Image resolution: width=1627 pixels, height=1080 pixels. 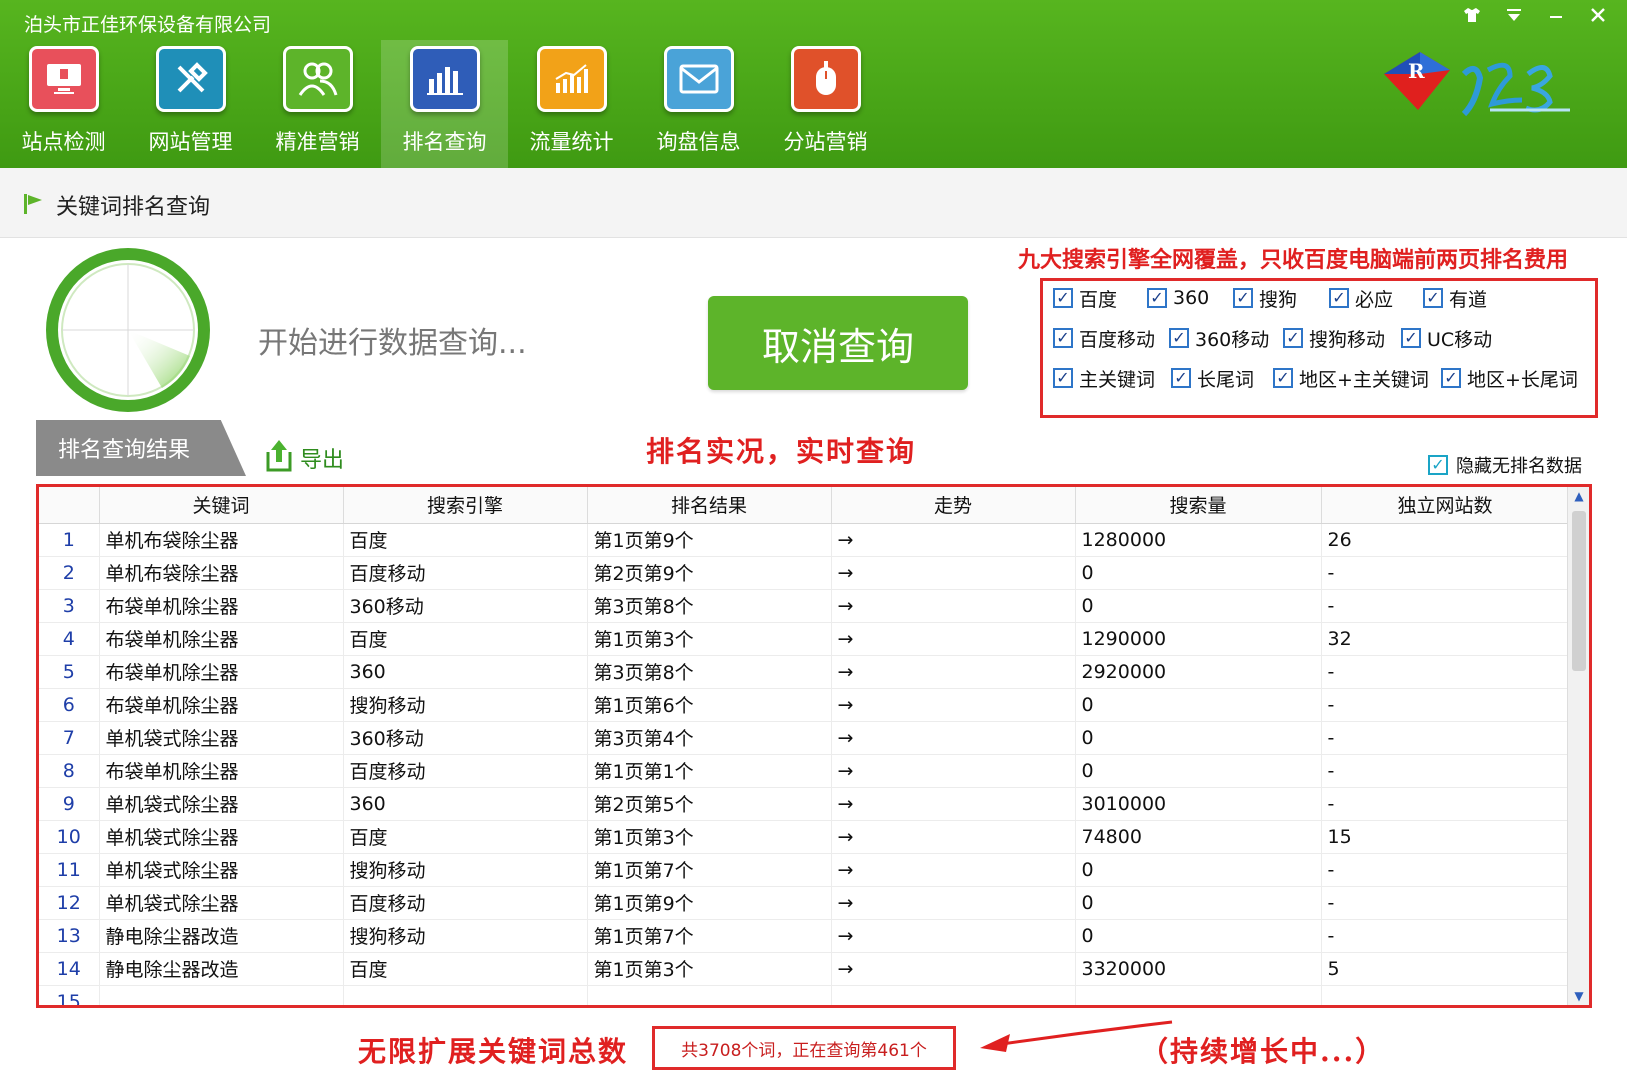 What do you see at coordinates (1445, 505) in the screenshot?
I see `column-header: 独立网站数` at bounding box center [1445, 505].